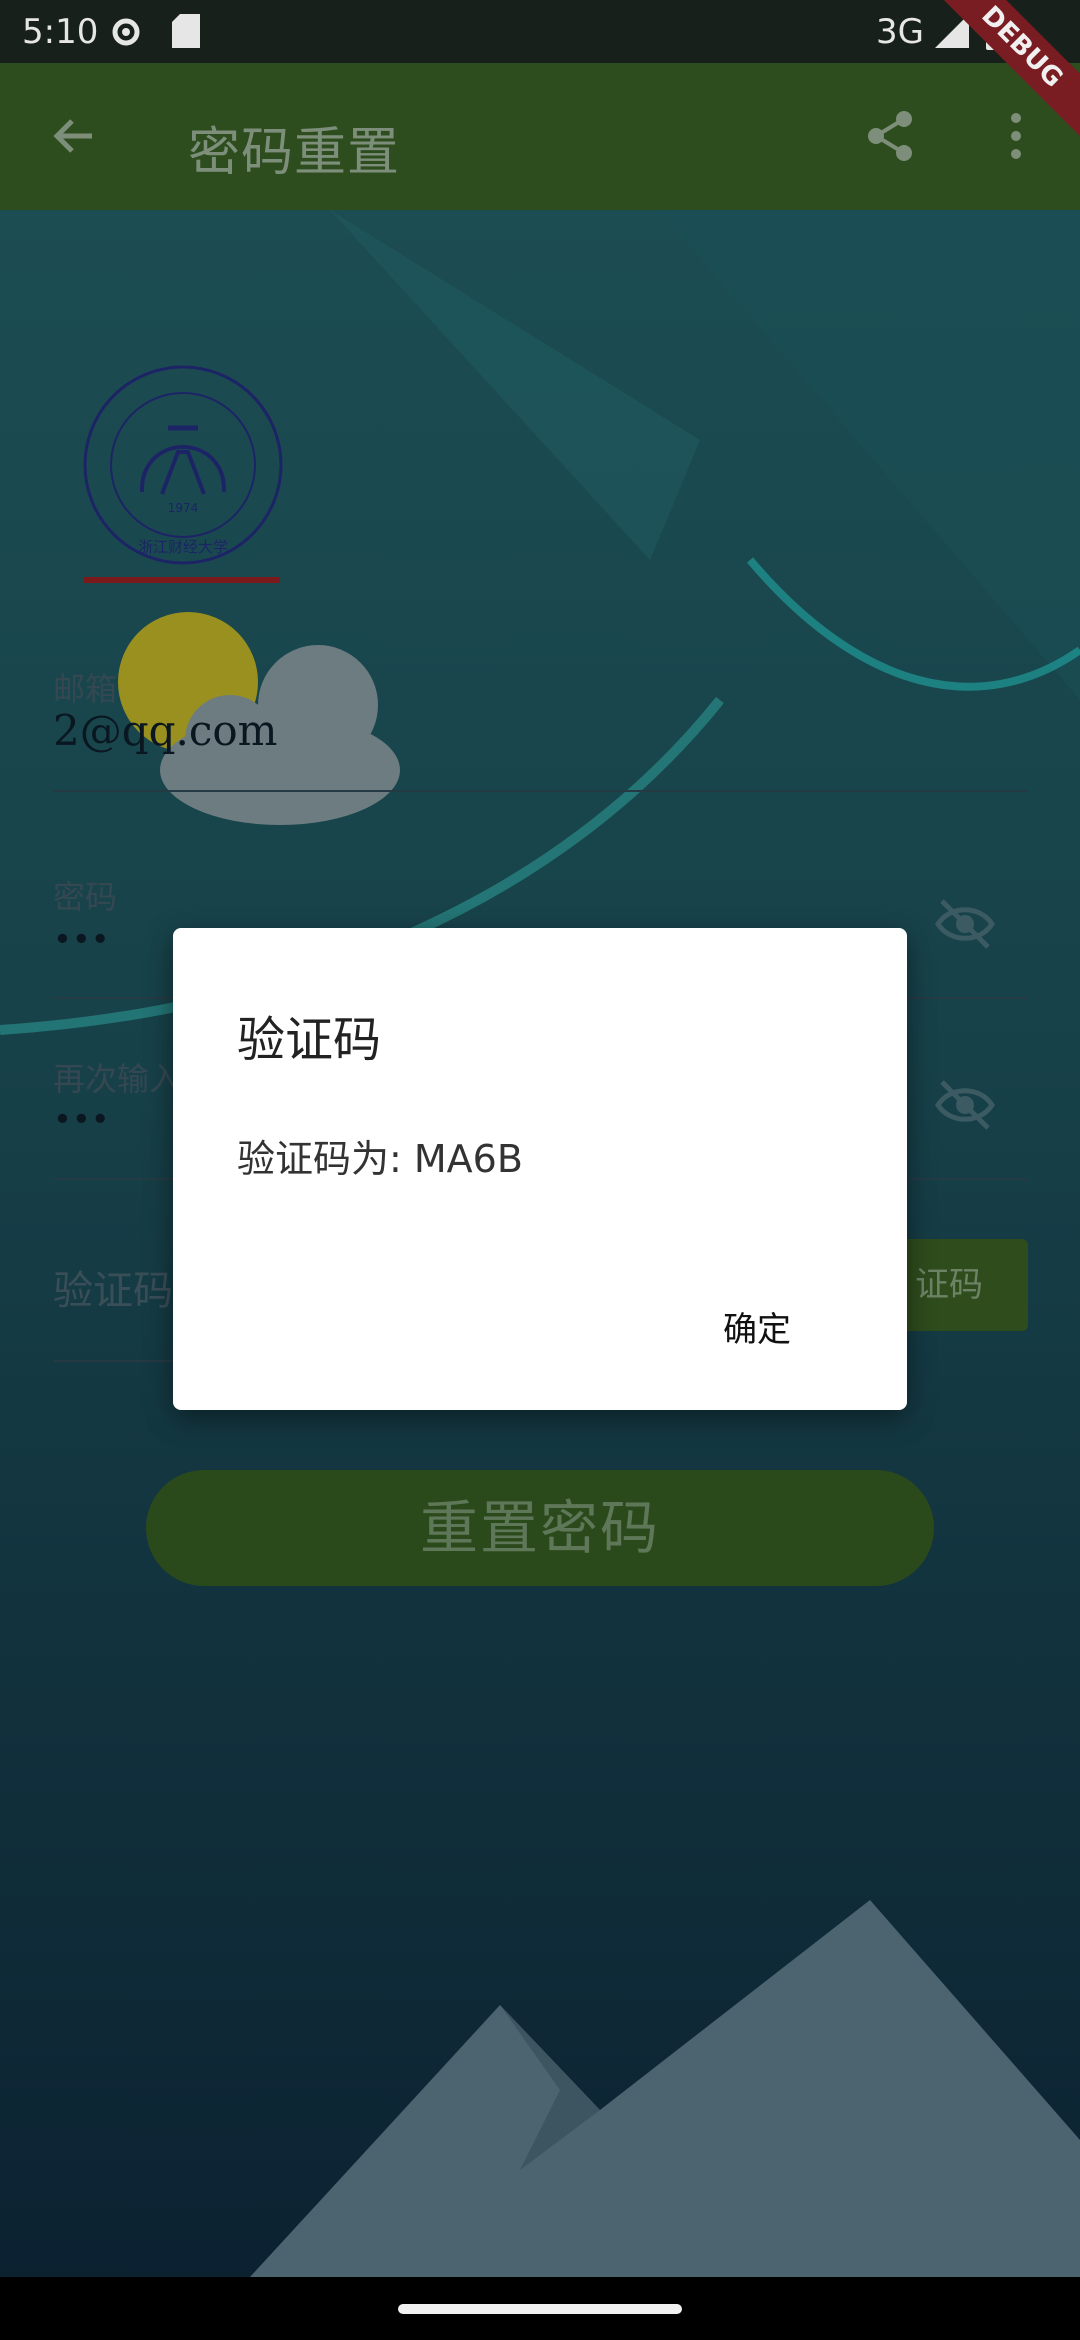 Image resolution: width=1080 pixels, height=2340 pixels. I want to click on logo-year: 1974, so click(183, 508).